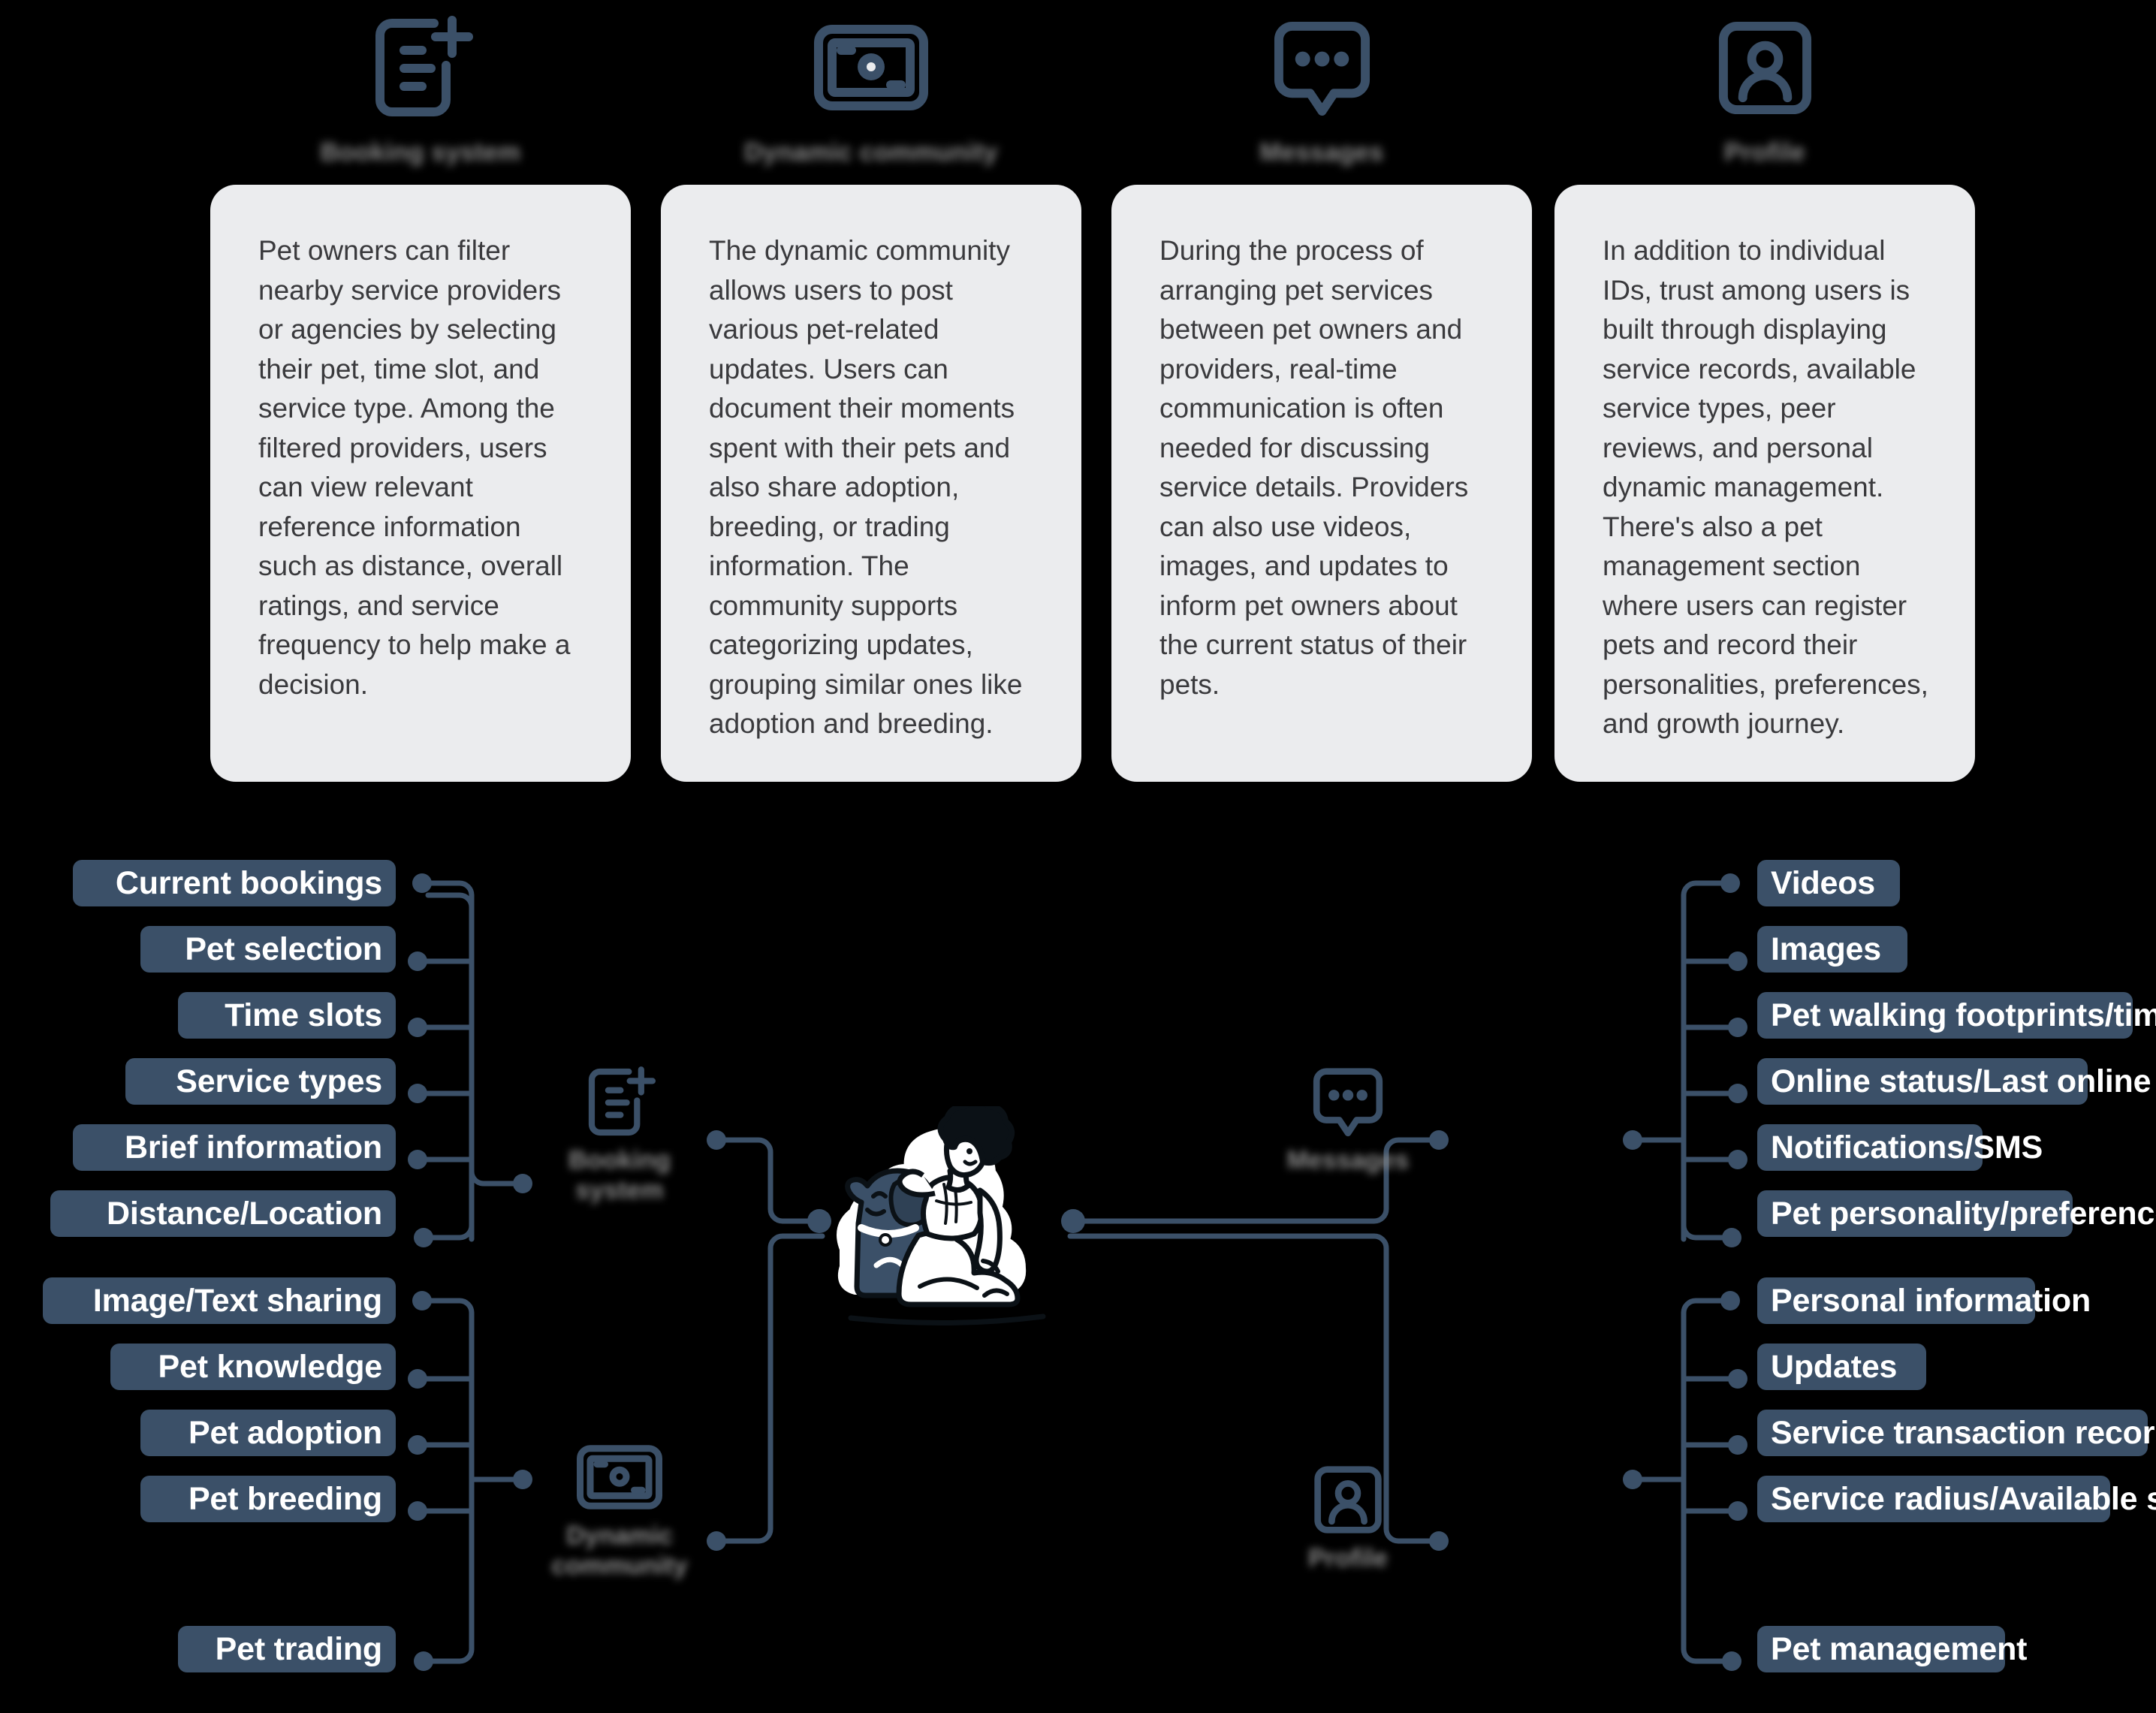 The height and width of the screenshot is (1713, 2156). I want to click on mindmap-node-dynamic-community: Dynamic community, so click(620, 1509).